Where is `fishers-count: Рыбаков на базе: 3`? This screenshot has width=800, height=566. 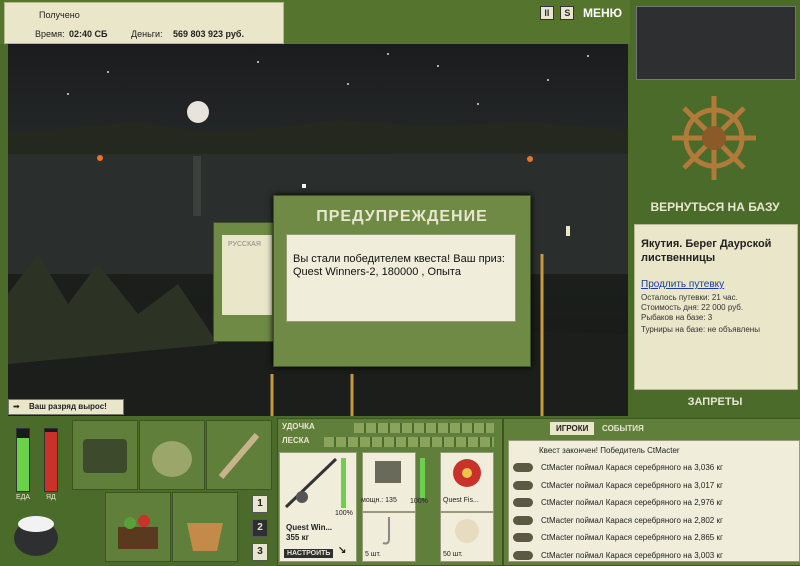
fishers-count: Рыбаков на базе: 3 is located at coordinates (677, 317).